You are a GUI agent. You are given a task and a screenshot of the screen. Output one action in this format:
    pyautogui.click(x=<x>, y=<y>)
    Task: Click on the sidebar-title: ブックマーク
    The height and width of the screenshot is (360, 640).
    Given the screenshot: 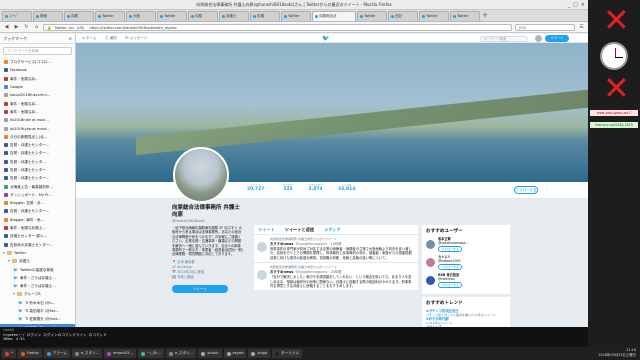 What is the action you would take?
    pyautogui.click(x=15, y=39)
    